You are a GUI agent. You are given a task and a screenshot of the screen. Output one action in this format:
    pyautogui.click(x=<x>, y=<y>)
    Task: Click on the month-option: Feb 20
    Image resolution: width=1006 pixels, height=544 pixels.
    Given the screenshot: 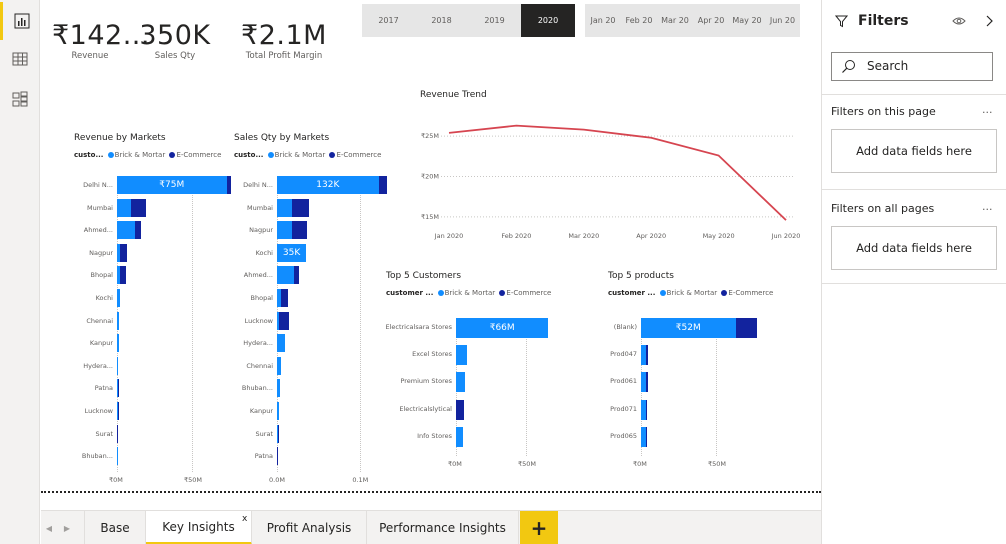 What is the action you would take?
    pyautogui.click(x=639, y=20)
    